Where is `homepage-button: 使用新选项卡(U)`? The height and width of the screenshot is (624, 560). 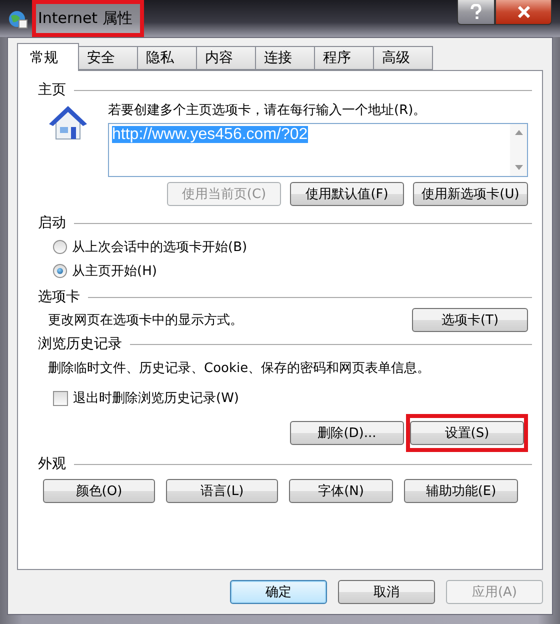 homepage-button: 使用新选项卡(U) is located at coordinates (470, 194).